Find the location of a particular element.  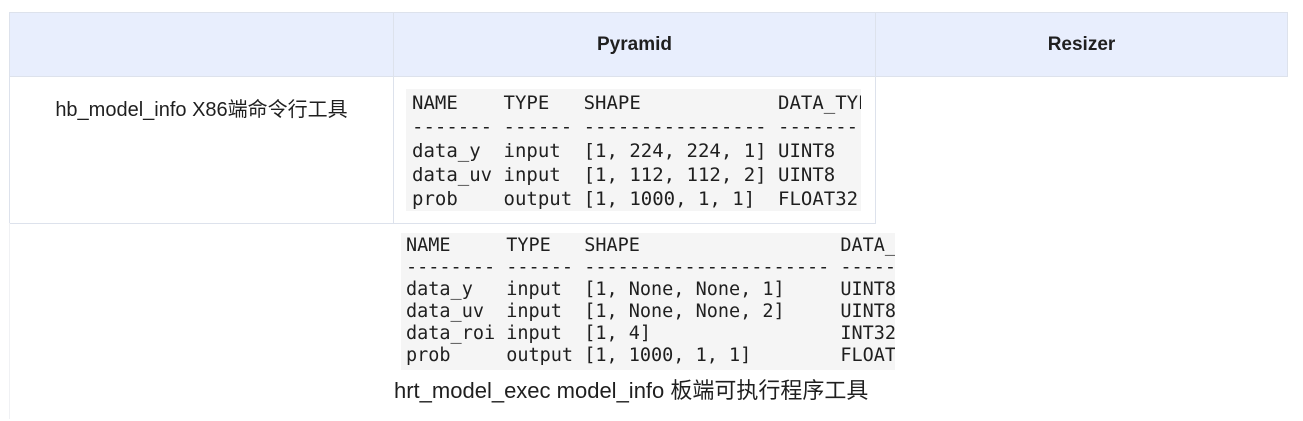

caption-text: hrt_model_exec model_info 板端可执行程序工具 is located at coordinates (631, 390).